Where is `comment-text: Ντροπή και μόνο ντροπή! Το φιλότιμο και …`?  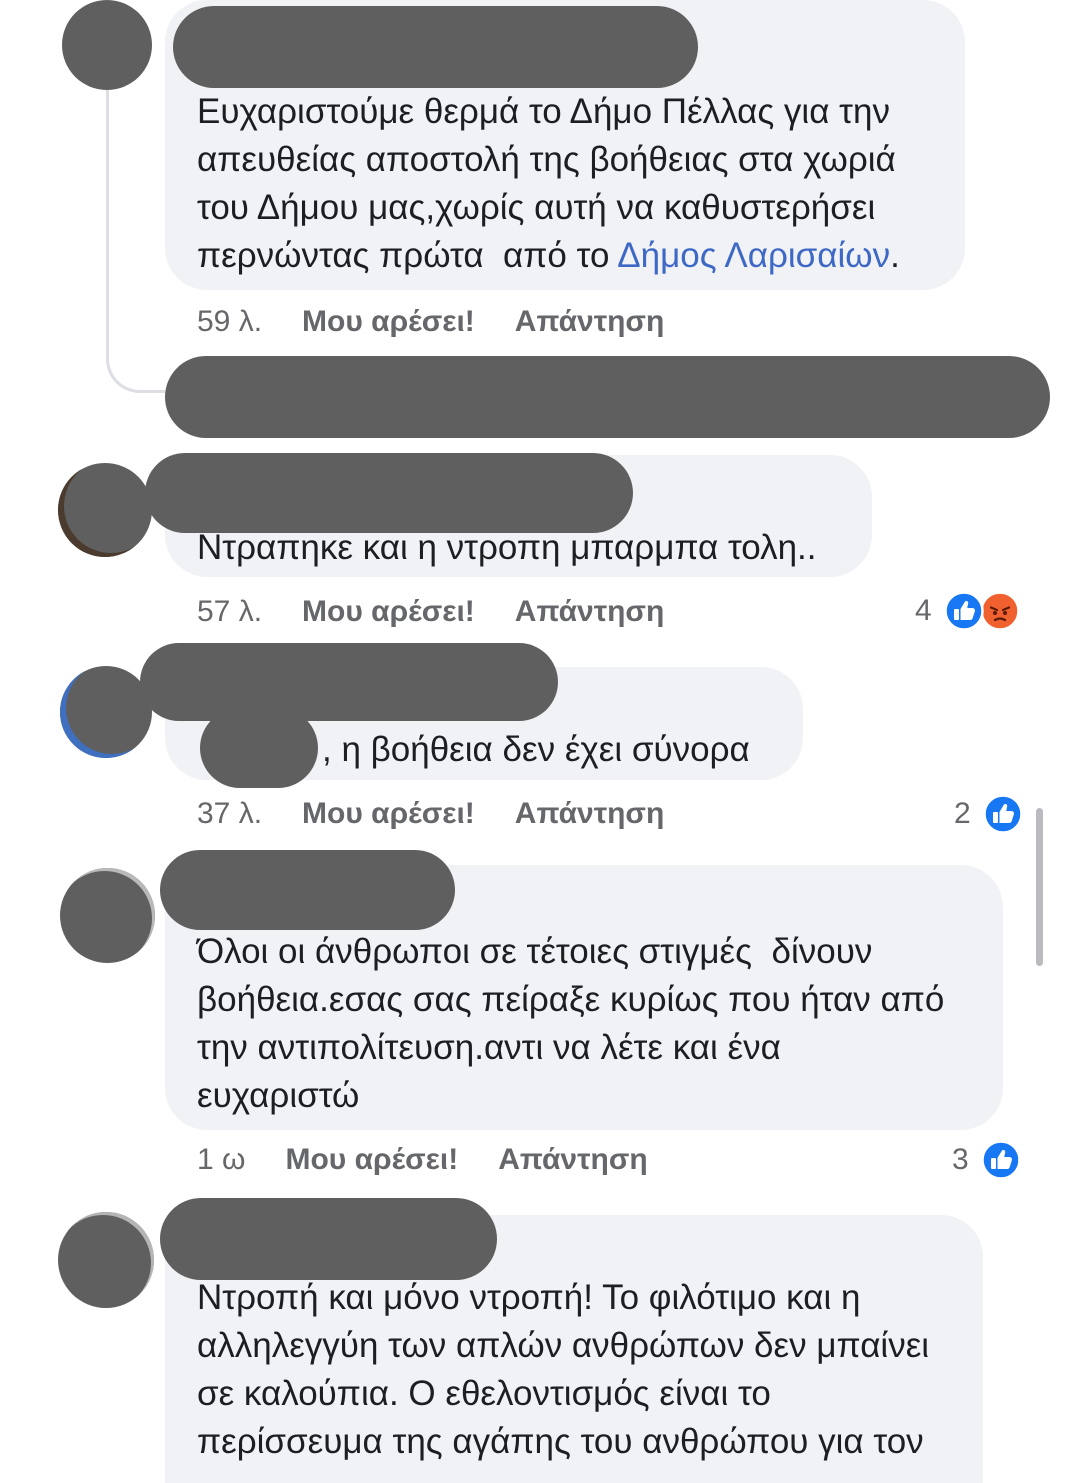 comment-text: Ντροπή και μόνο ντροπή! Το φιλότιμο και … is located at coordinates (563, 1370).